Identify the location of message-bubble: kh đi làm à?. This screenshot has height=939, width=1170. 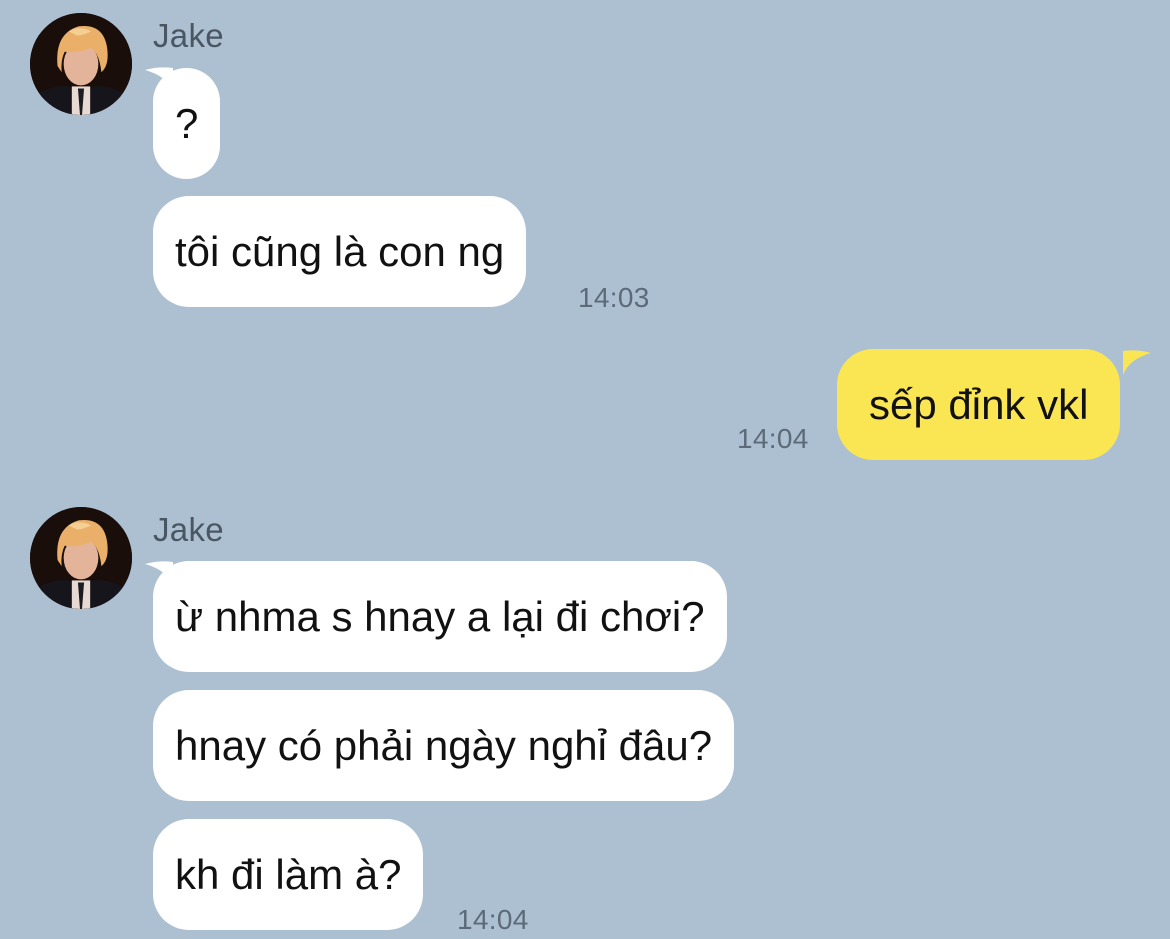
(288, 874).